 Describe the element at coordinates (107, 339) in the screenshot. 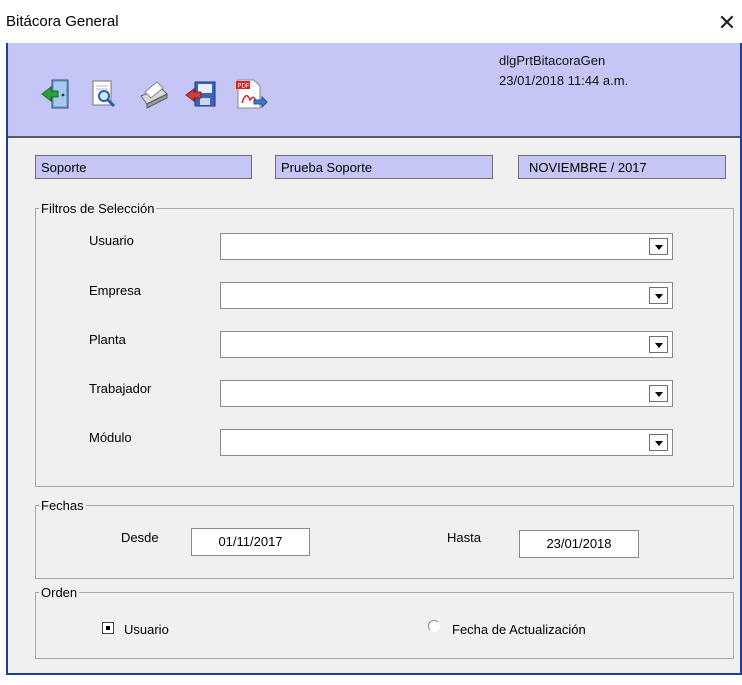

I see `plant-label: Planta` at that location.